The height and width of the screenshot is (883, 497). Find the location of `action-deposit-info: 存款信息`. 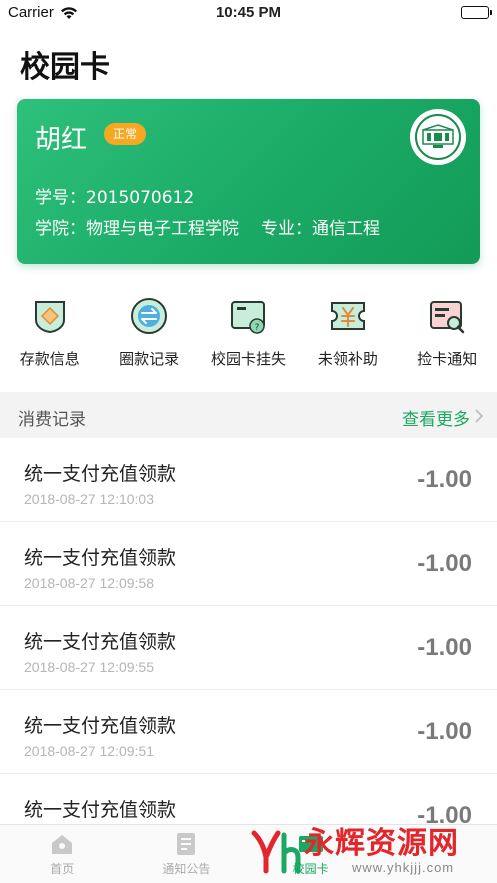

action-deposit-info: 存款信息 is located at coordinates (49, 336).